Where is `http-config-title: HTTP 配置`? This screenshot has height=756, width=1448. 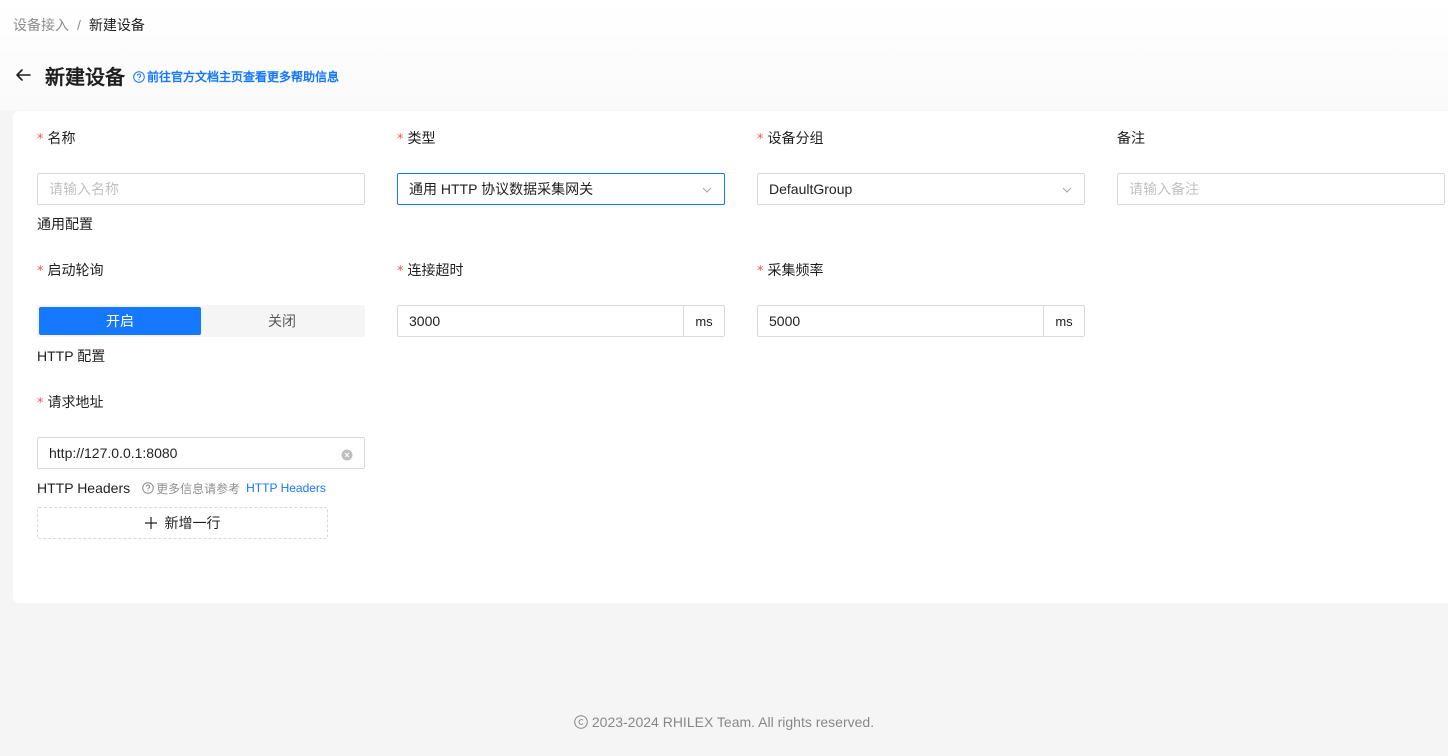
http-config-title: HTTP 配置 is located at coordinates (71, 356).